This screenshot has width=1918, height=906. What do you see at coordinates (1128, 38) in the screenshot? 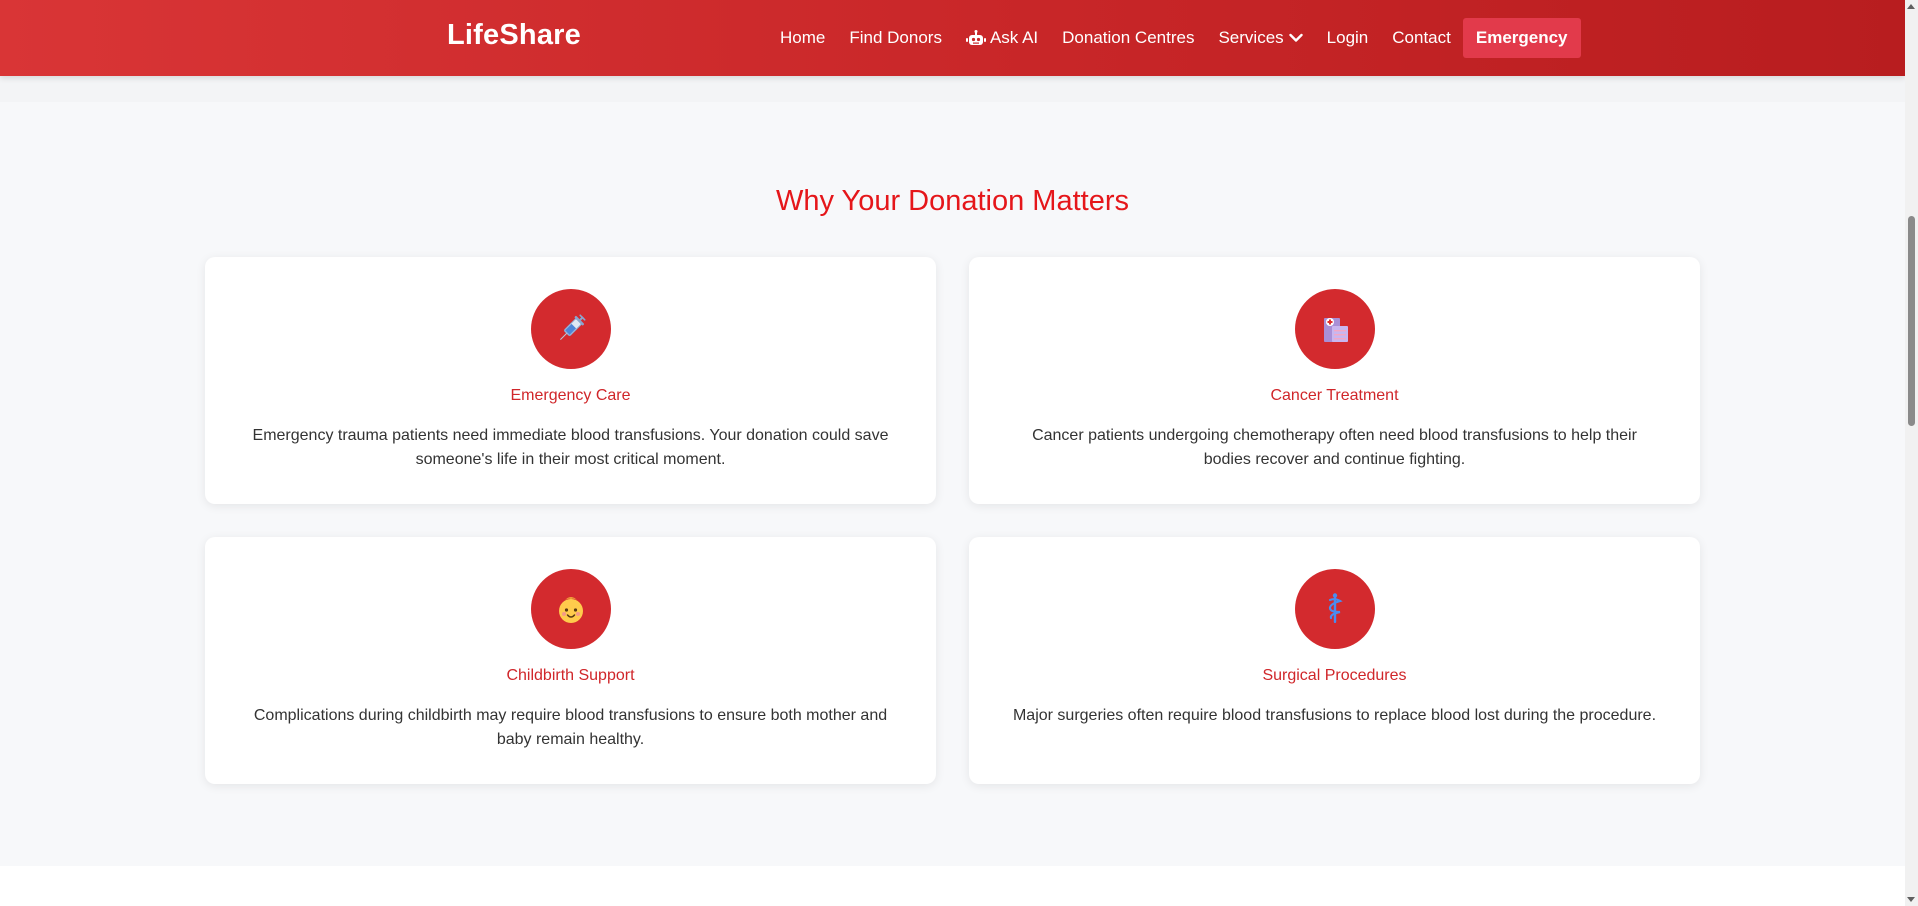
I see `nav-donation-centres: Donation Centres` at bounding box center [1128, 38].